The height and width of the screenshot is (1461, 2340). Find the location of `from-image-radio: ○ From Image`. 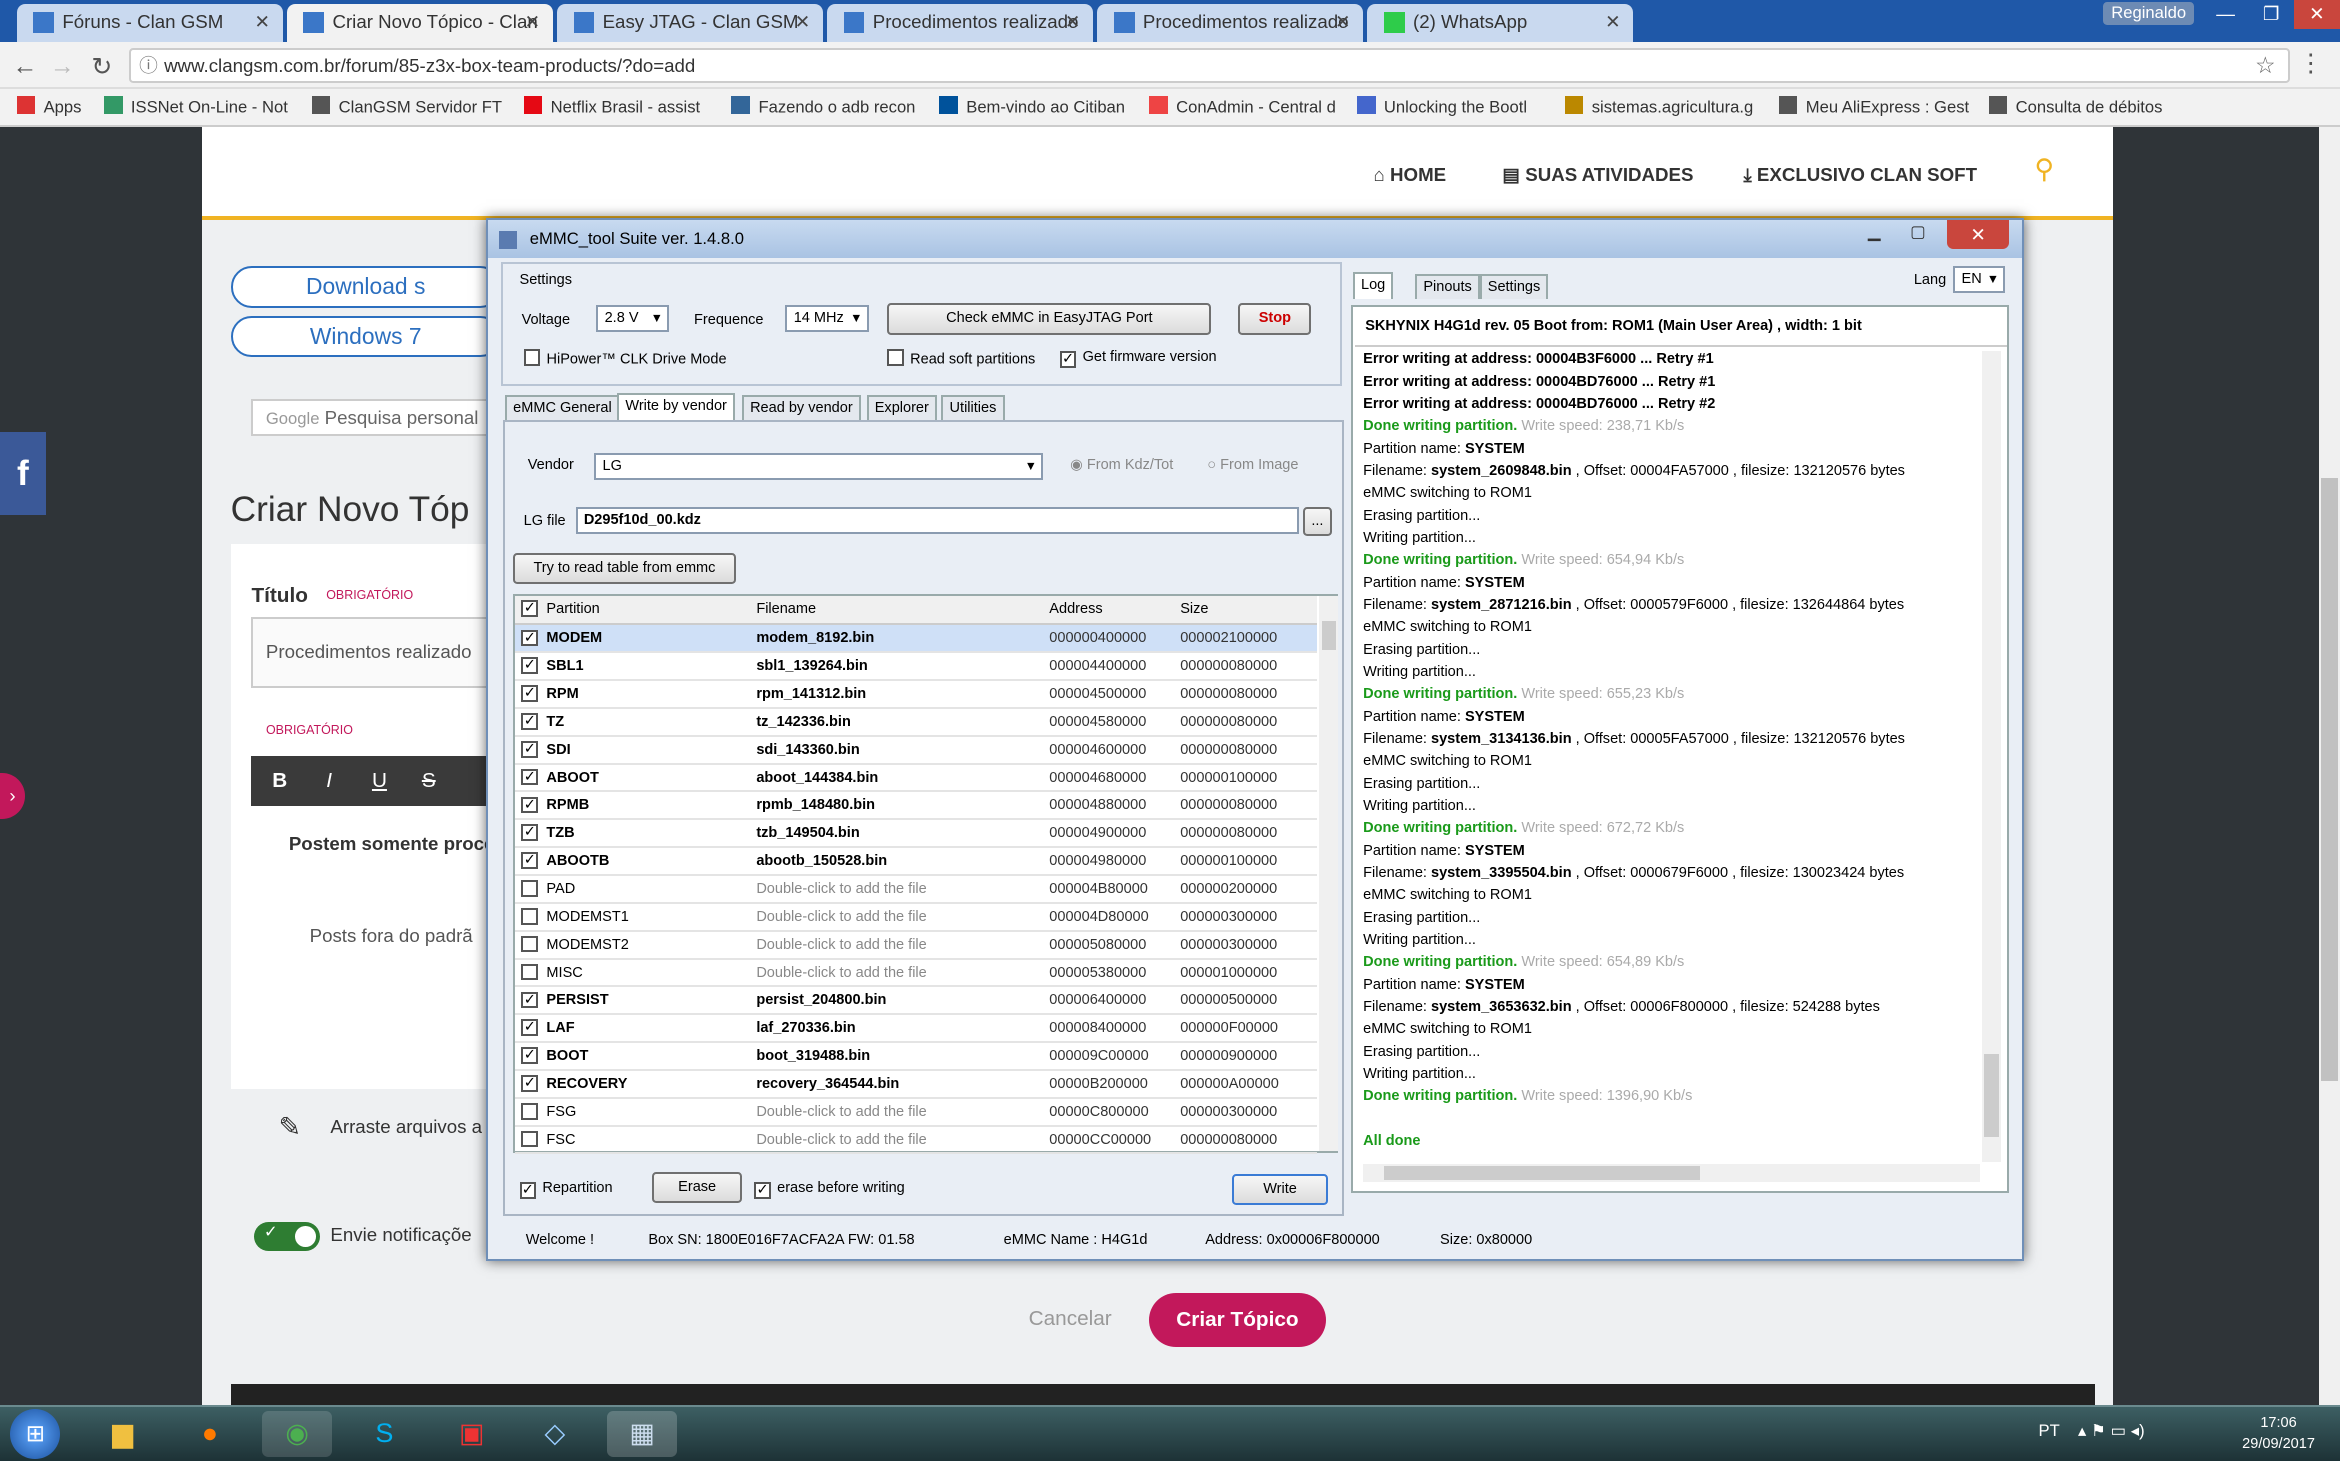

from-image-radio: ○ From Image is located at coordinates (1252, 465).